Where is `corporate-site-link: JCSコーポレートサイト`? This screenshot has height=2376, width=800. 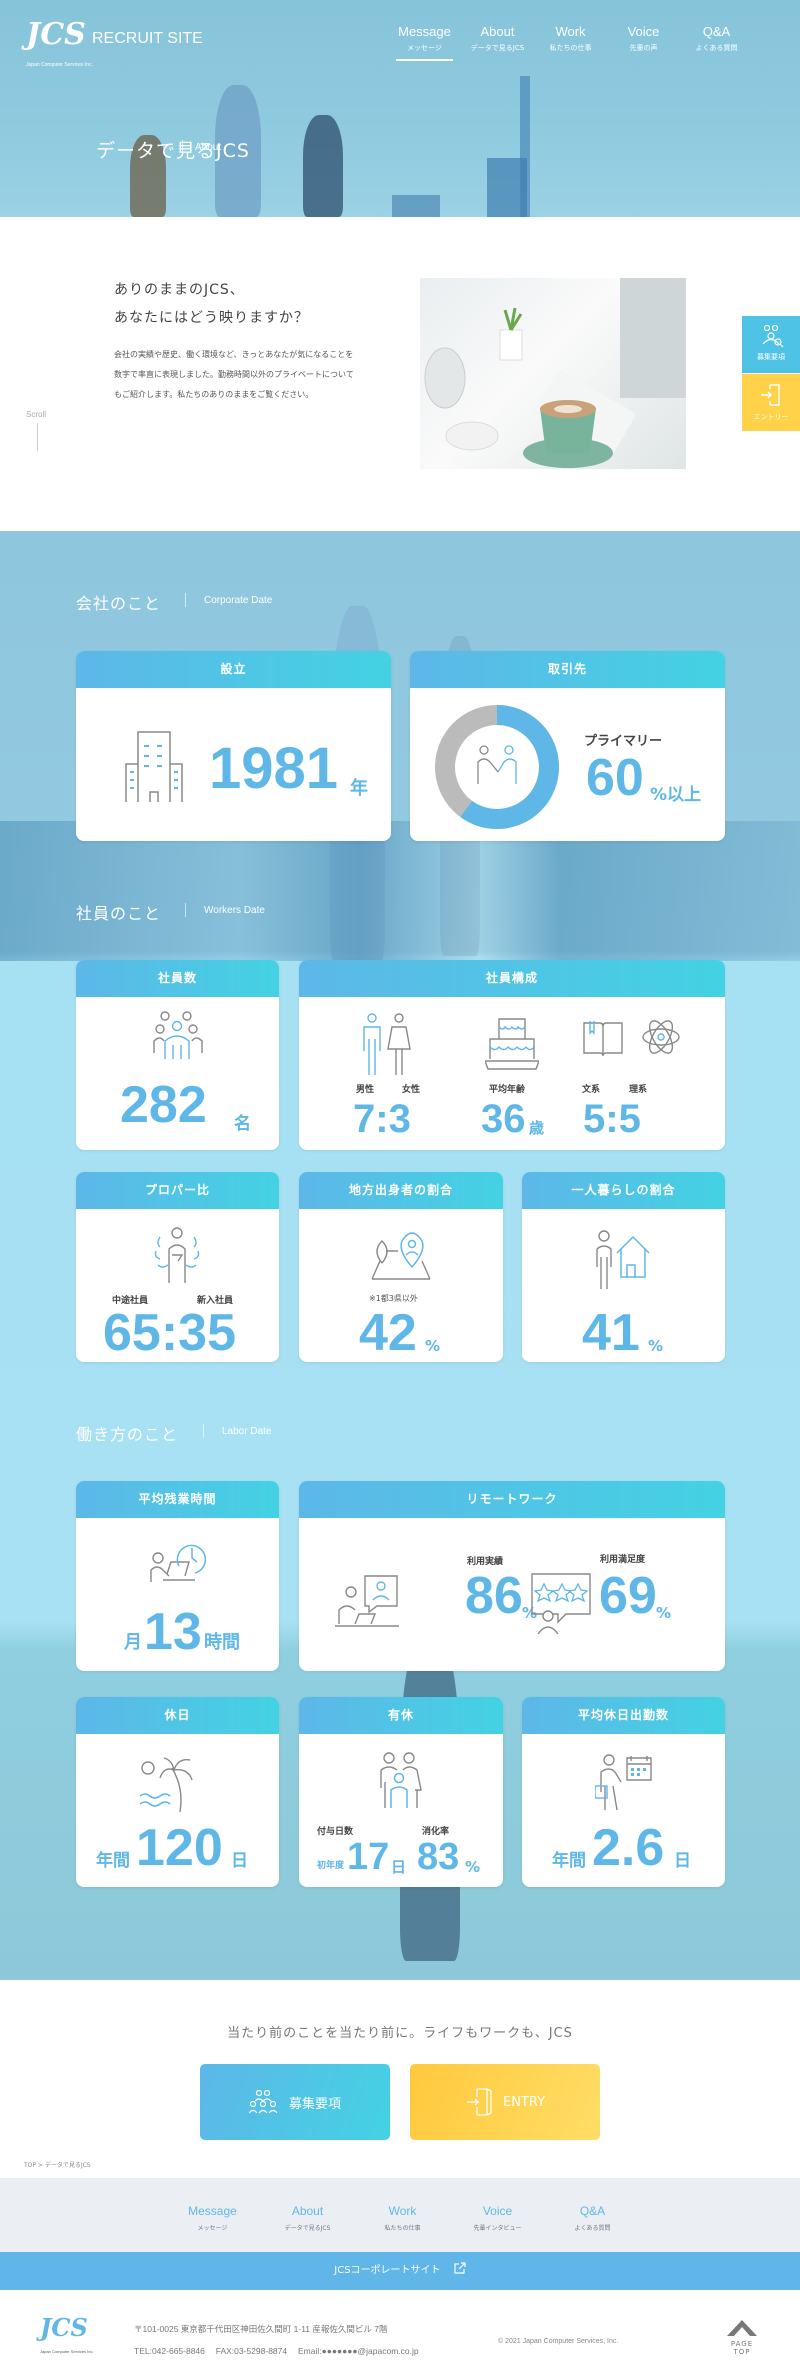
corporate-site-link: JCSコーポレートサイト is located at coordinates (400, 2271).